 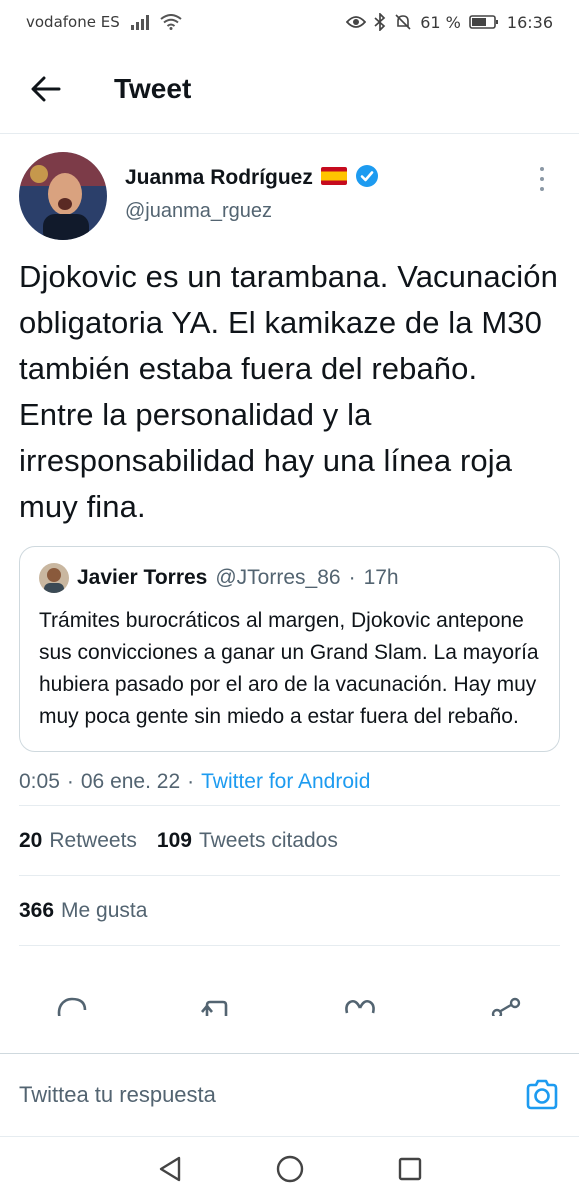 I want to click on nav-home-button, so click(x=290, y=1169).